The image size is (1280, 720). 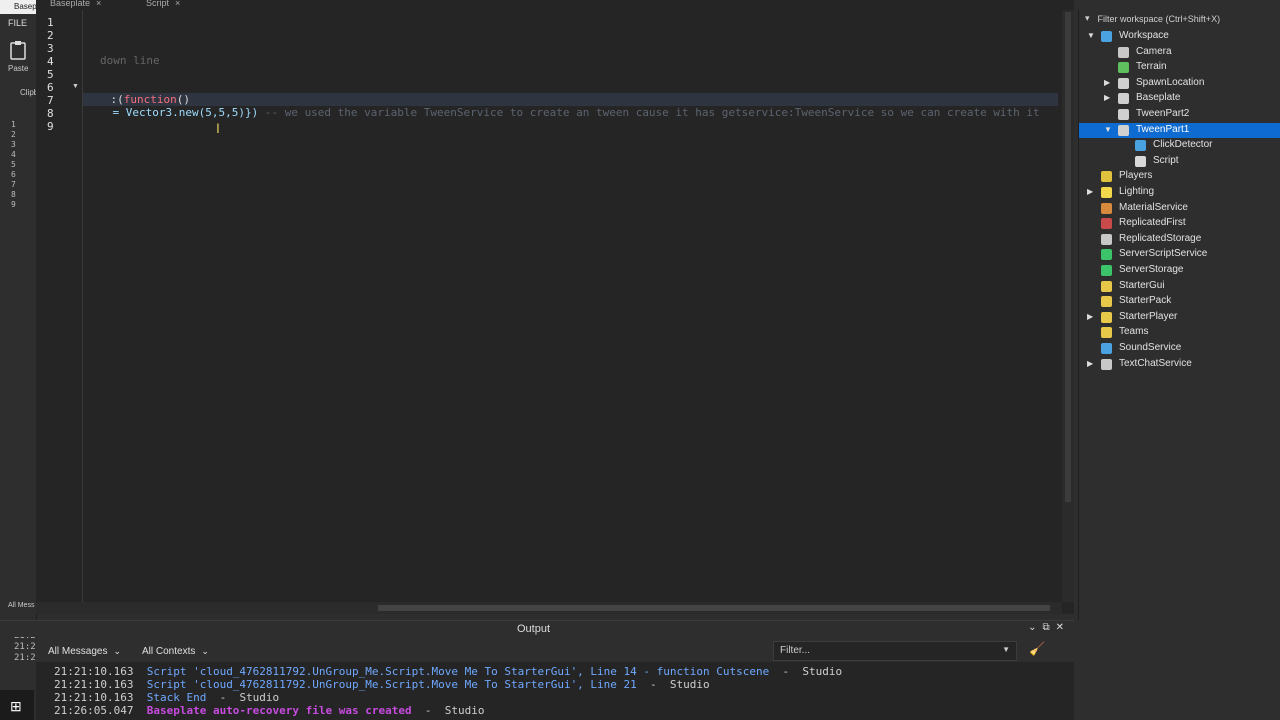 I want to click on tree-item-label: StarterPack, so click(x=1145, y=301).